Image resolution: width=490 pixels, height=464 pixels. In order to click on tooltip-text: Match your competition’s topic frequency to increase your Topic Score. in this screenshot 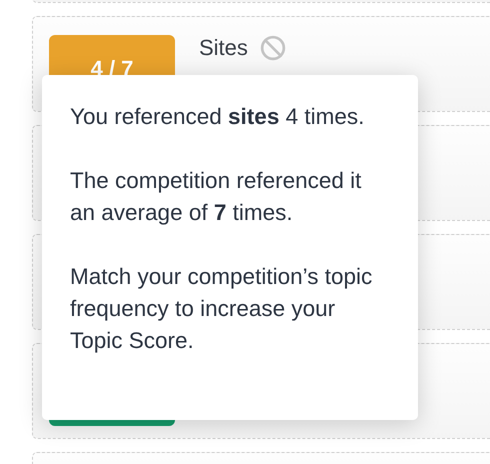, I will do `click(222, 309)`.